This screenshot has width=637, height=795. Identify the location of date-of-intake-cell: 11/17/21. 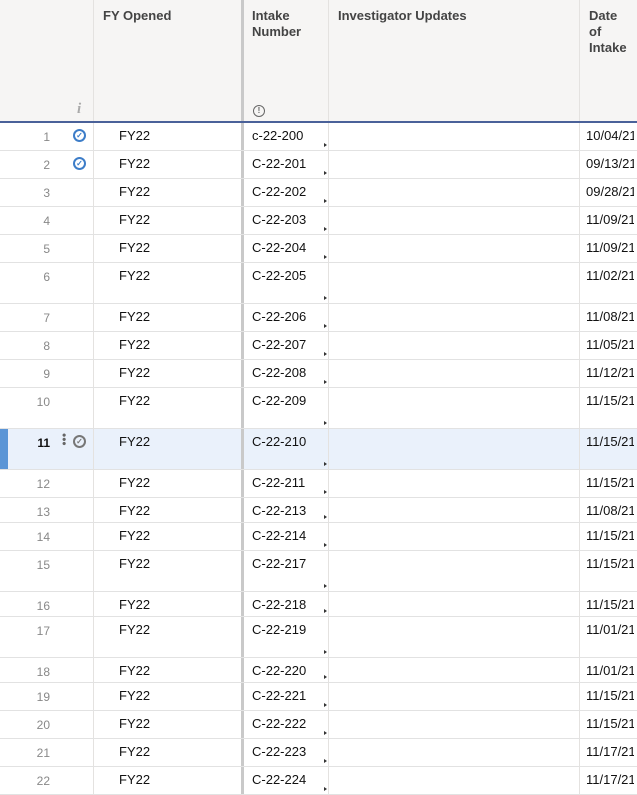
(606, 780).